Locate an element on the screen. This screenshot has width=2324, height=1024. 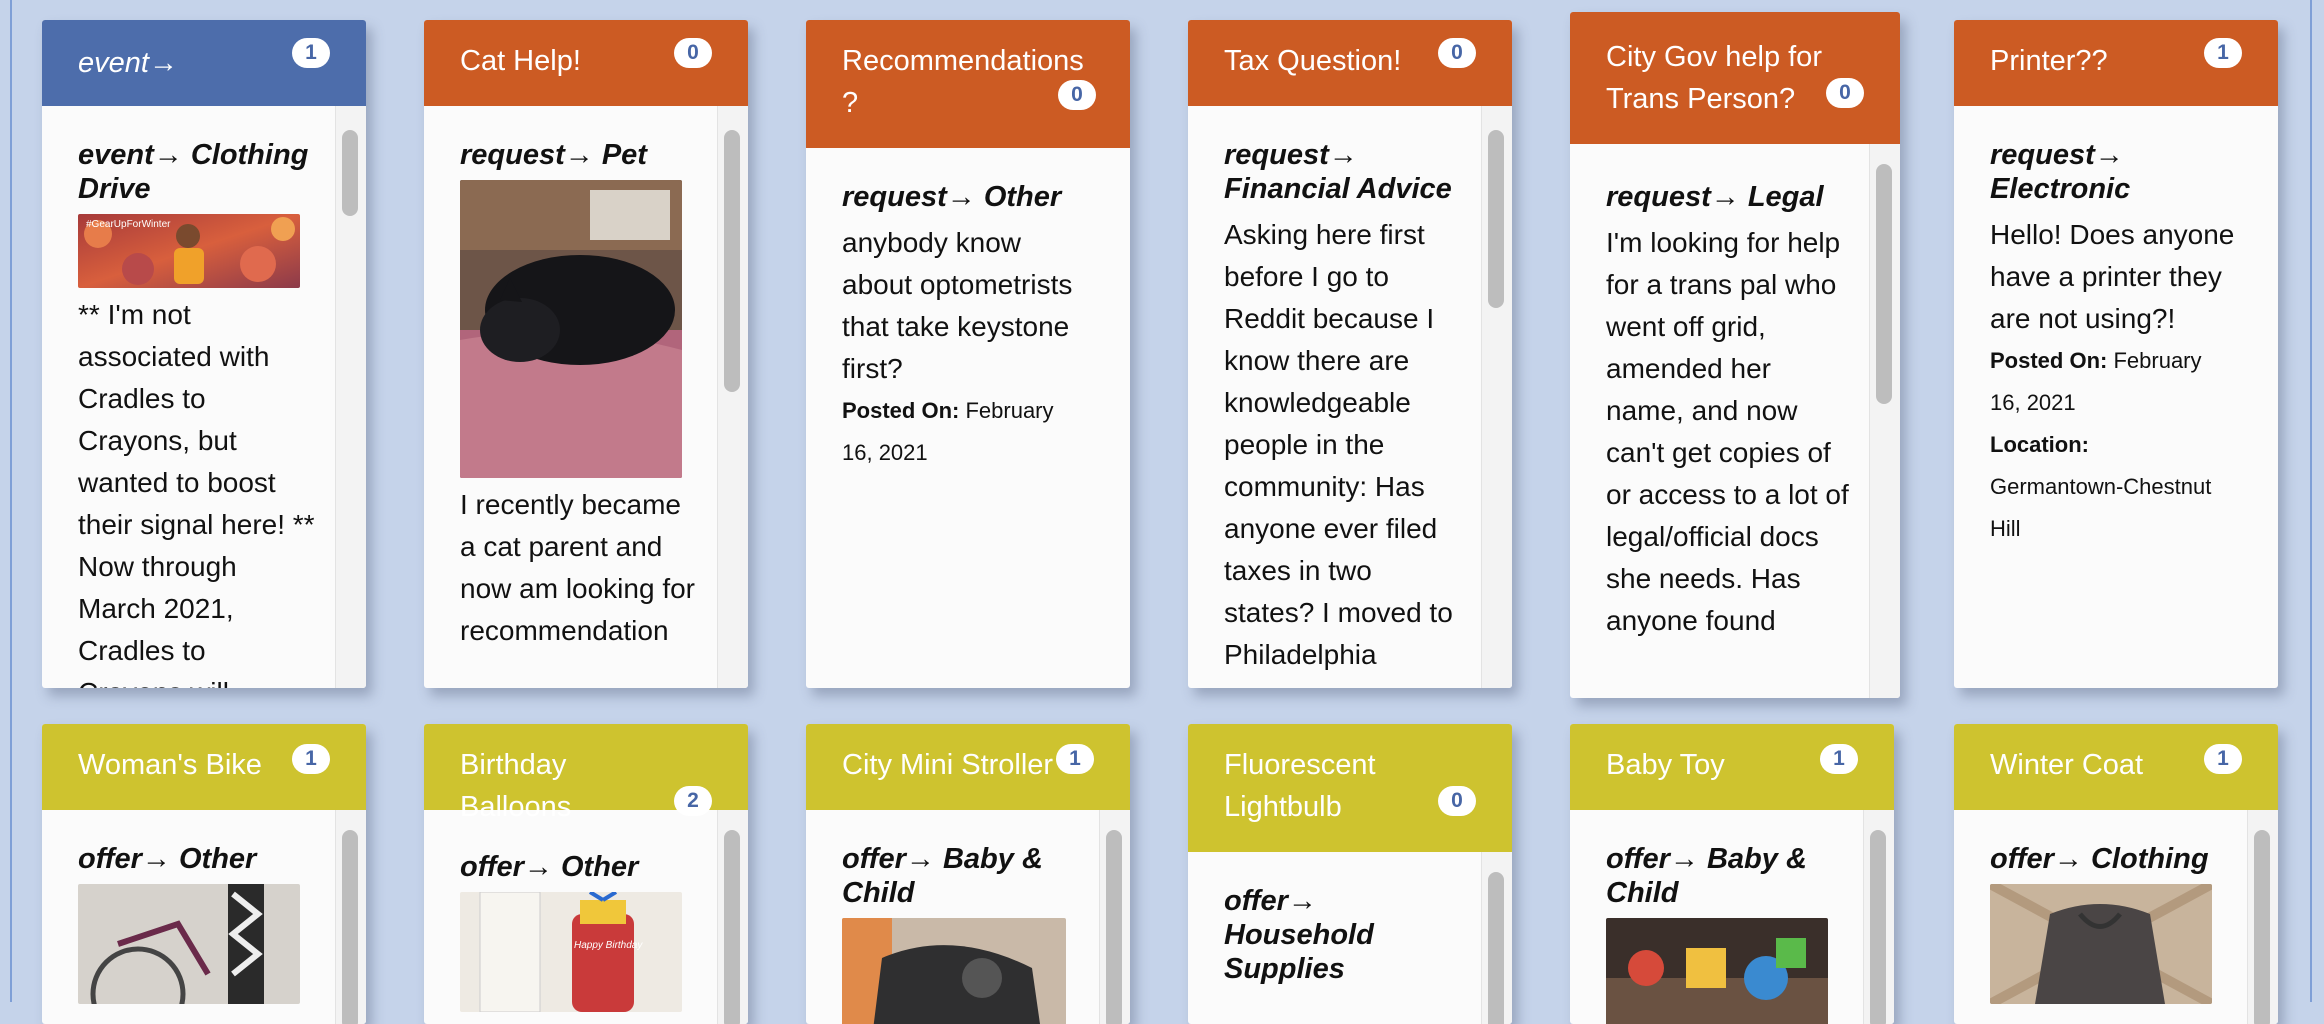
card-title: Recommendations ? is located at coordinates (963, 82).